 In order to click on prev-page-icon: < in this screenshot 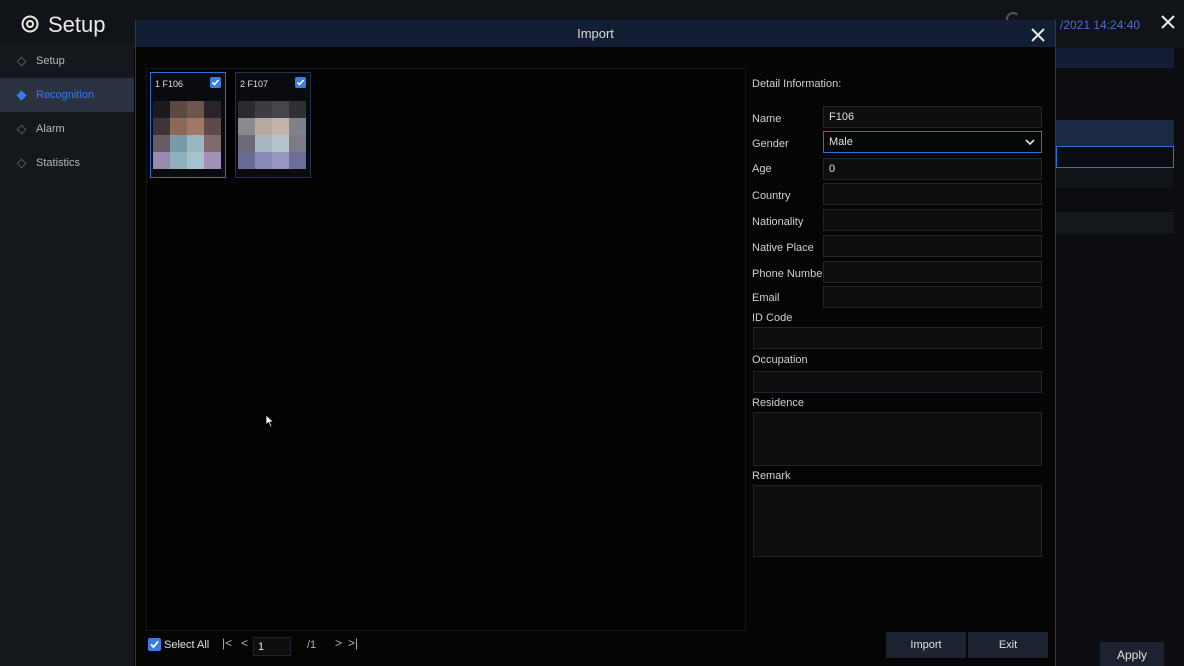, I will do `click(244, 643)`.